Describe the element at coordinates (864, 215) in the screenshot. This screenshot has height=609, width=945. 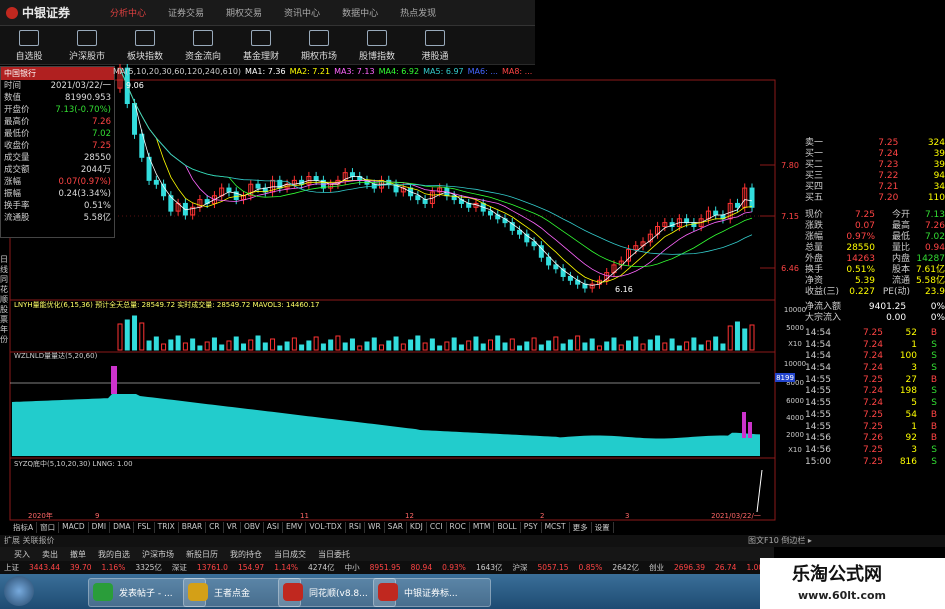
I see `quote-value: 7.25` at that location.